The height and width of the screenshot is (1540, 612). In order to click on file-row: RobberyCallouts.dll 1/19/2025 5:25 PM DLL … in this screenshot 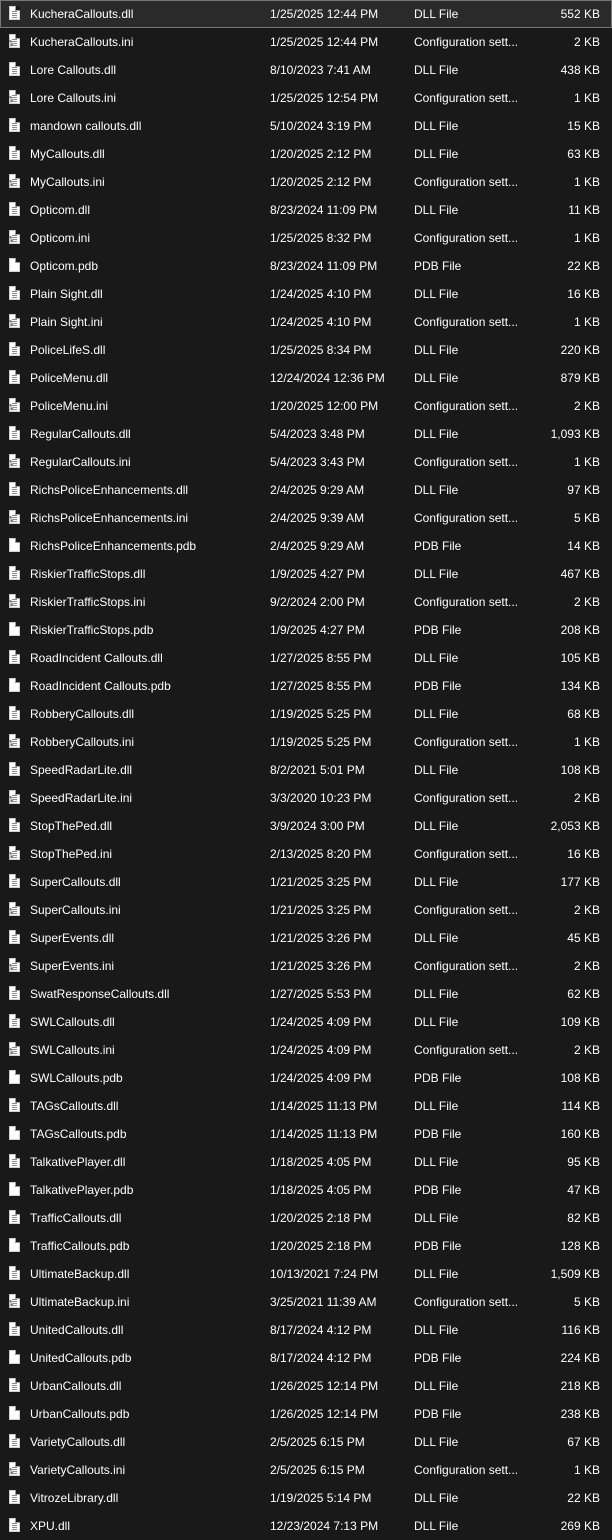, I will do `click(306, 714)`.